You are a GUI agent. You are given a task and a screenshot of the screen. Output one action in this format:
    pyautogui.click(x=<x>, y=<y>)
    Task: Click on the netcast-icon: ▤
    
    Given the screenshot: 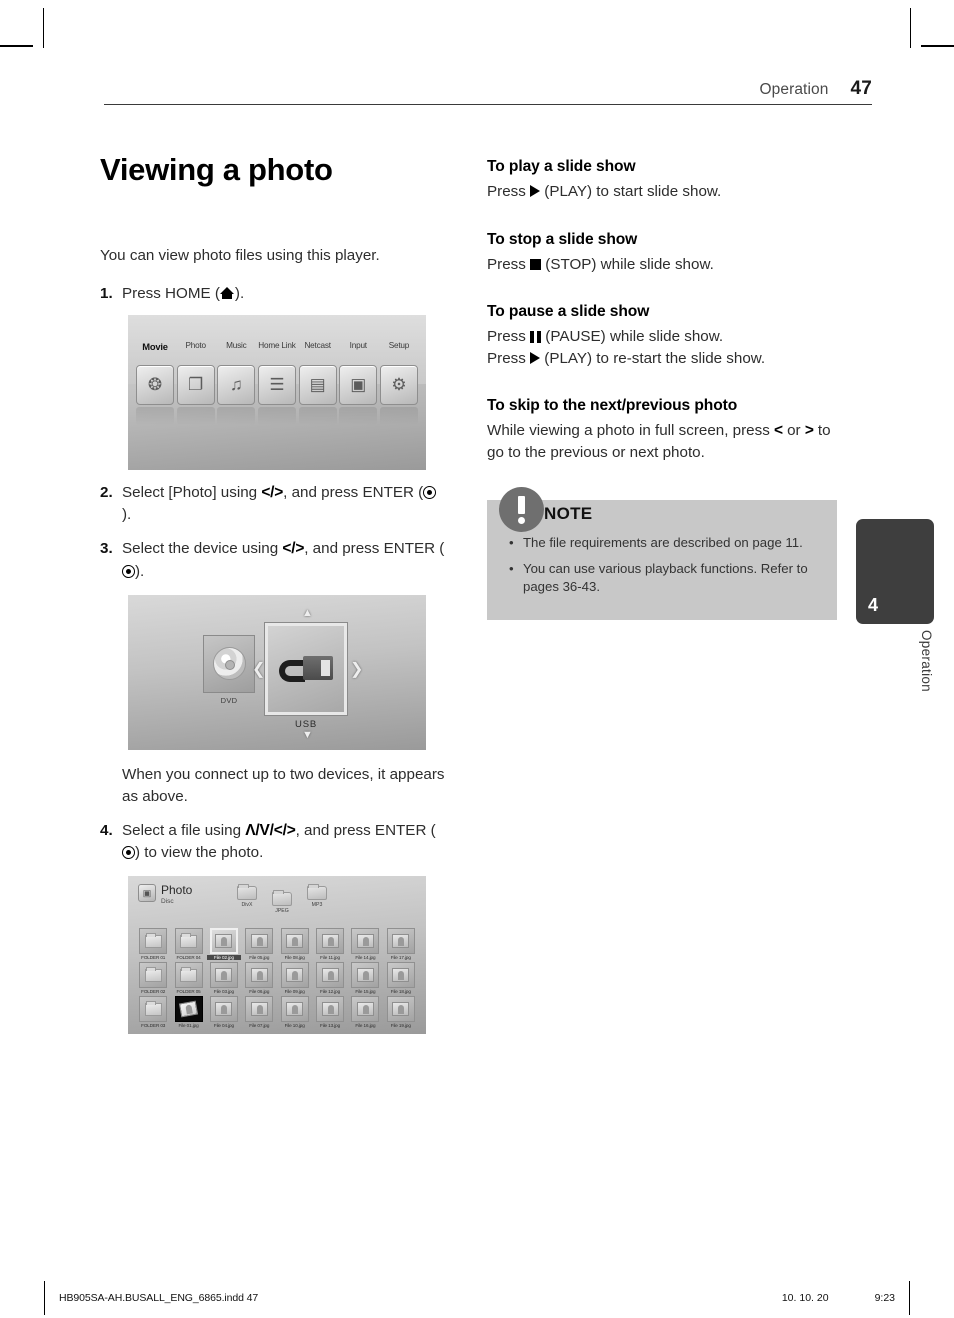 What is the action you would take?
    pyautogui.click(x=317, y=384)
    